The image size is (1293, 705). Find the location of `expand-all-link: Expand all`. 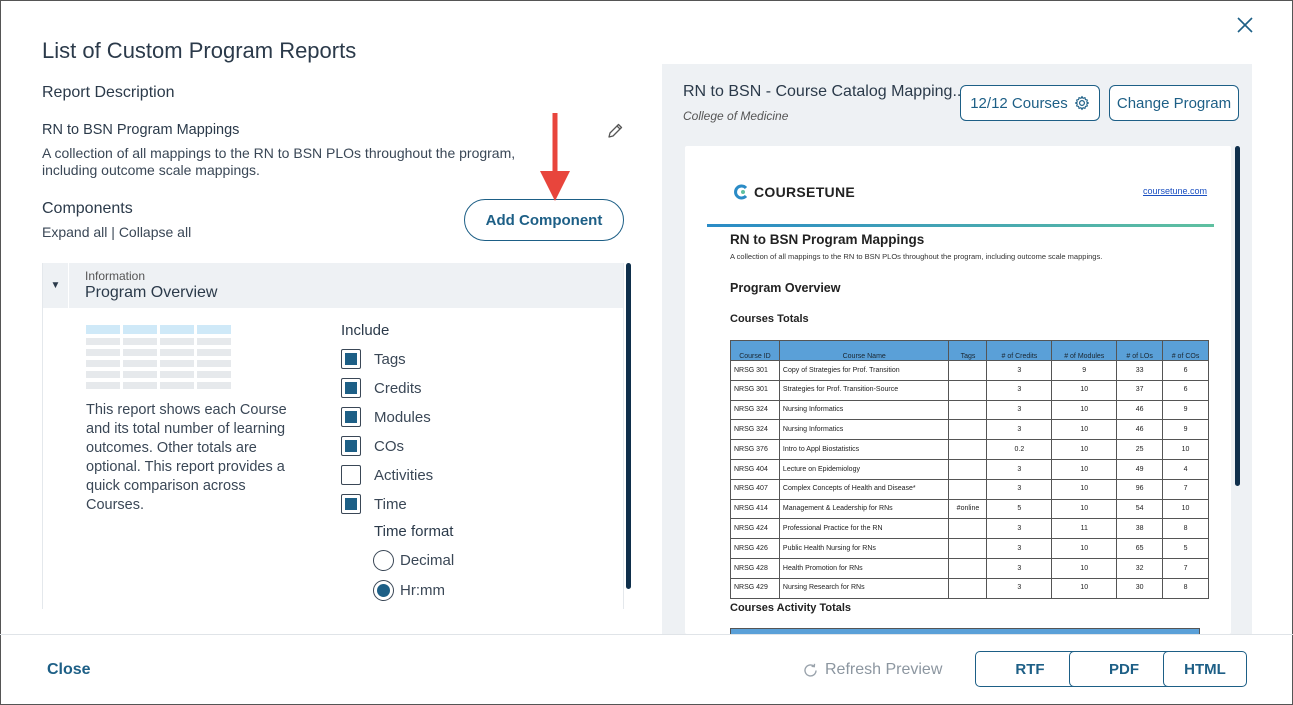

expand-all-link: Expand all is located at coordinates (74, 232).